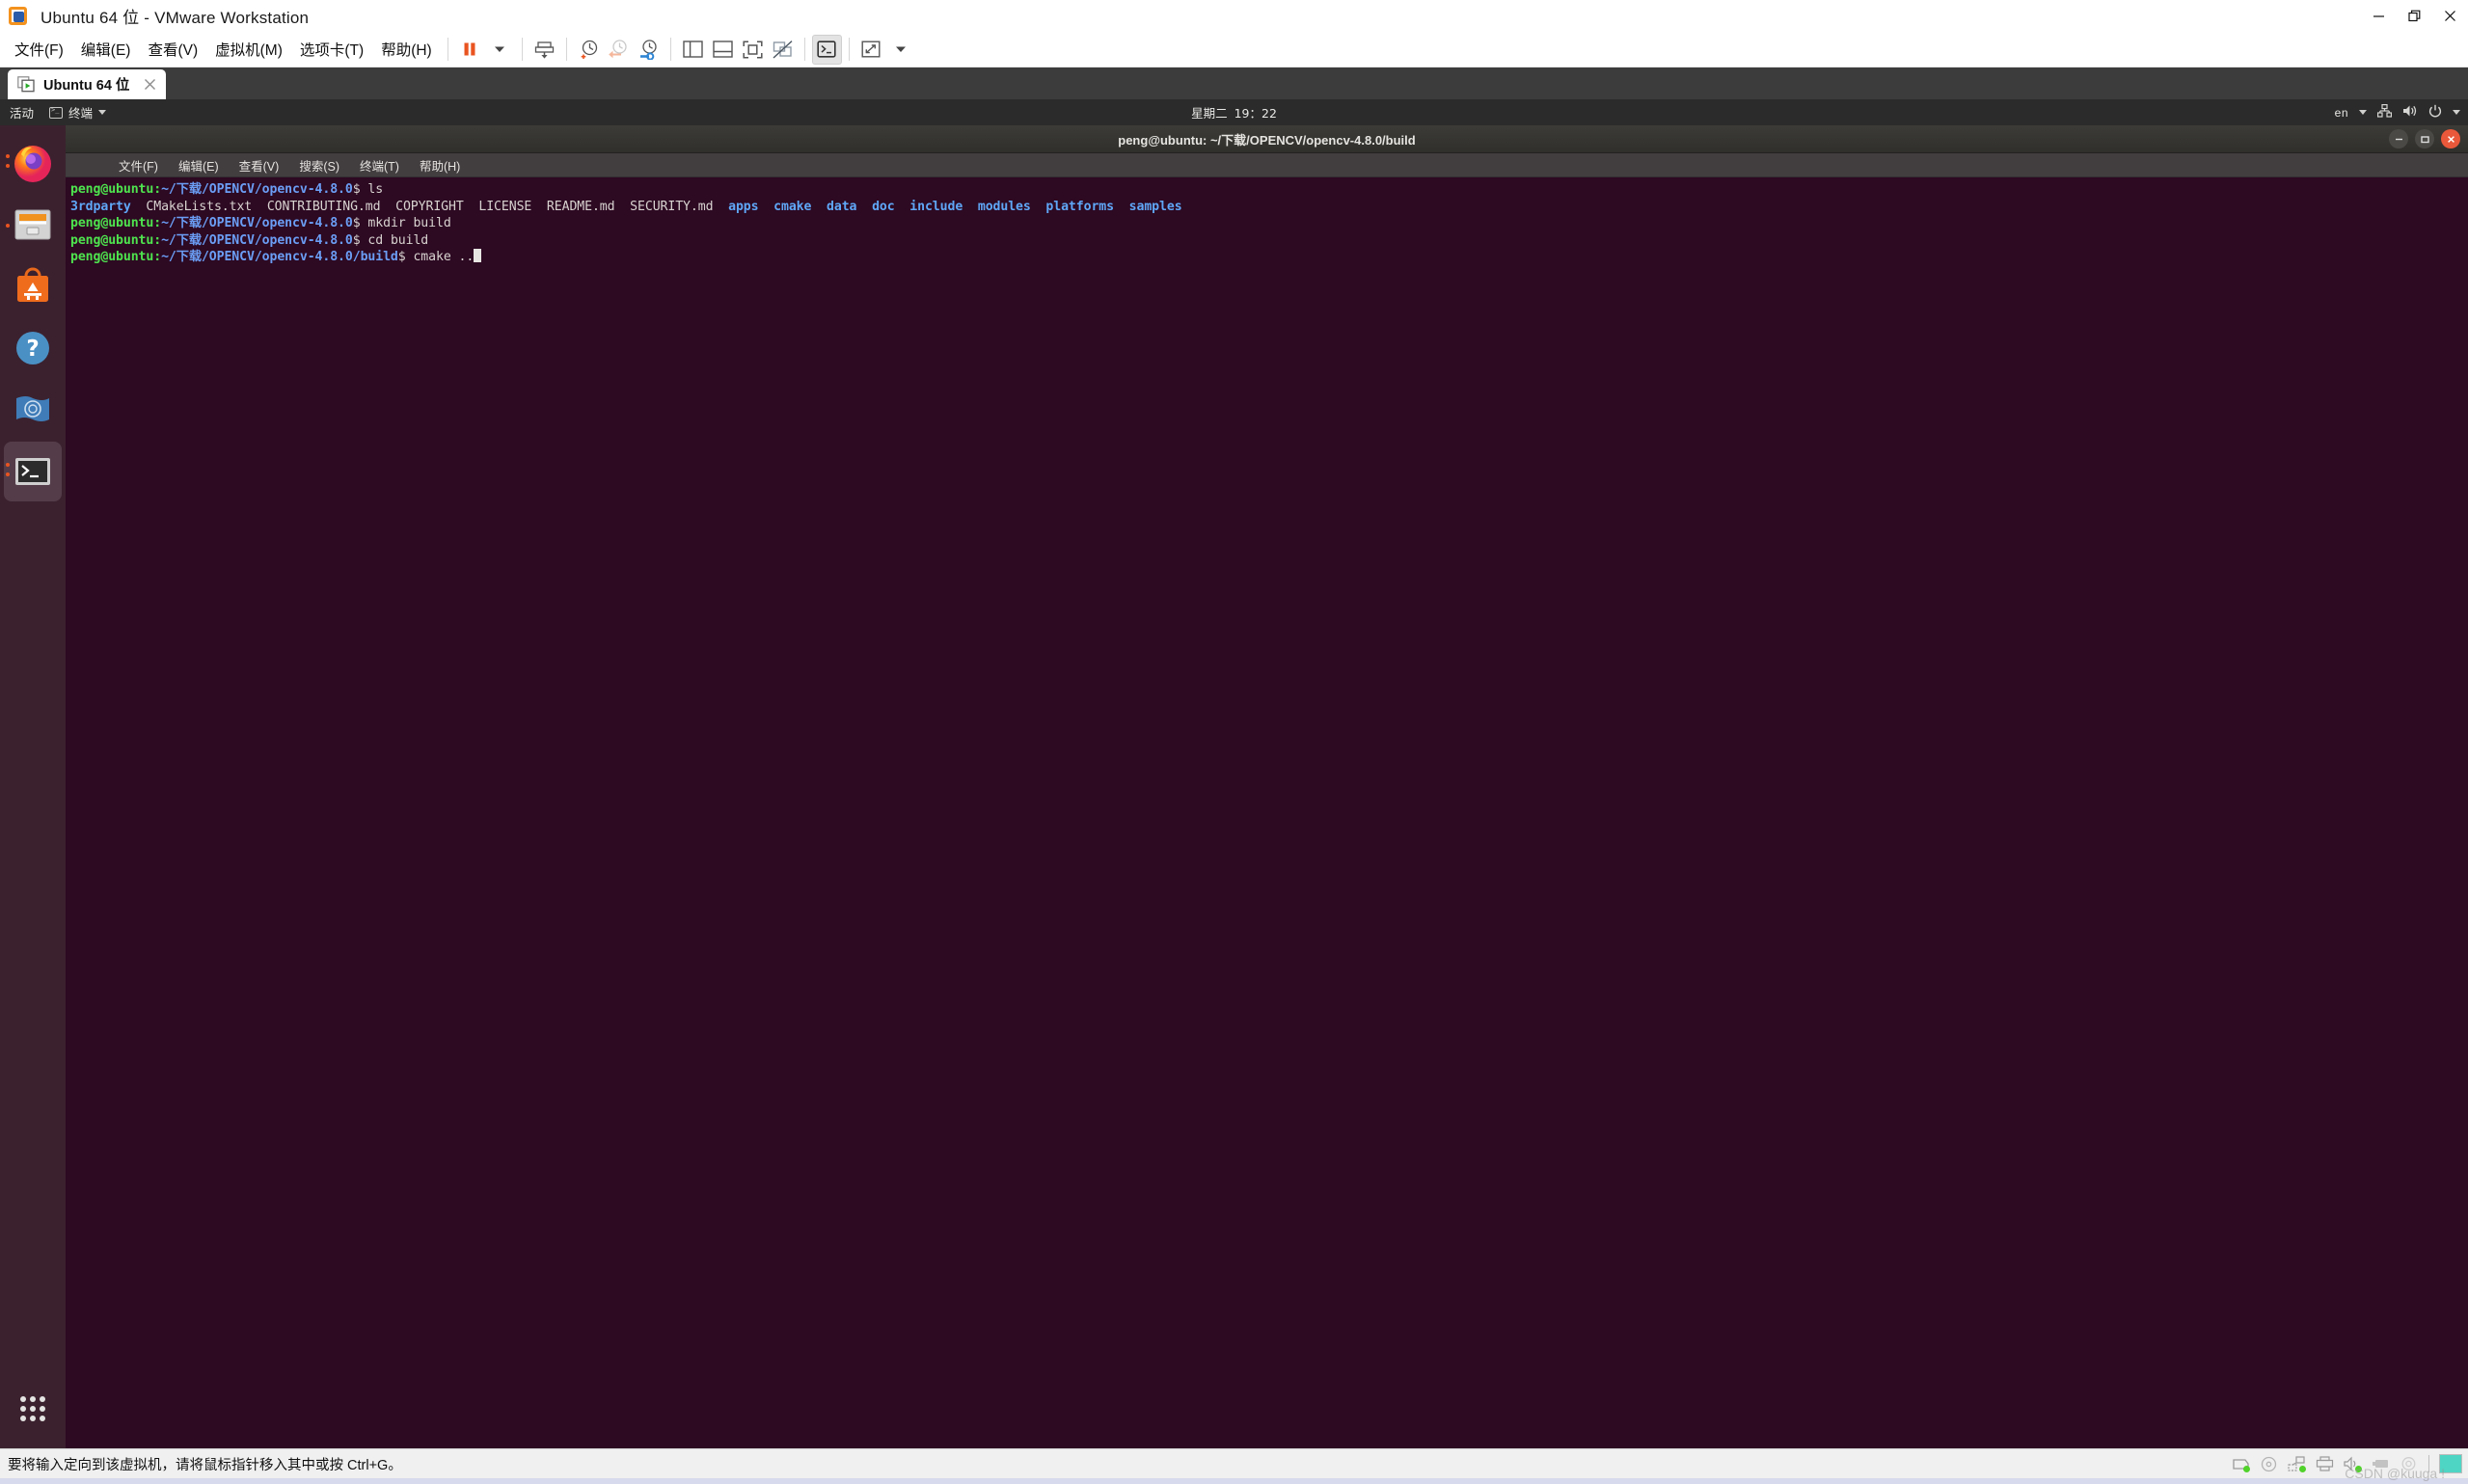 Image resolution: width=2468 pixels, height=1484 pixels. Describe the element at coordinates (2380, 1463) in the screenshot. I see `status-usb-icon` at that location.